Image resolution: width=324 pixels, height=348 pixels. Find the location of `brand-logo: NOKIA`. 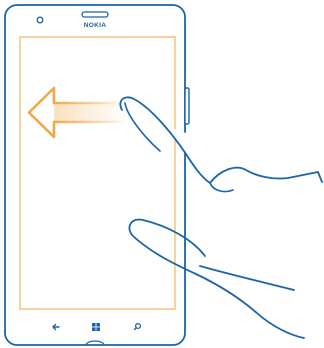

brand-logo: NOKIA is located at coordinates (95, 25).